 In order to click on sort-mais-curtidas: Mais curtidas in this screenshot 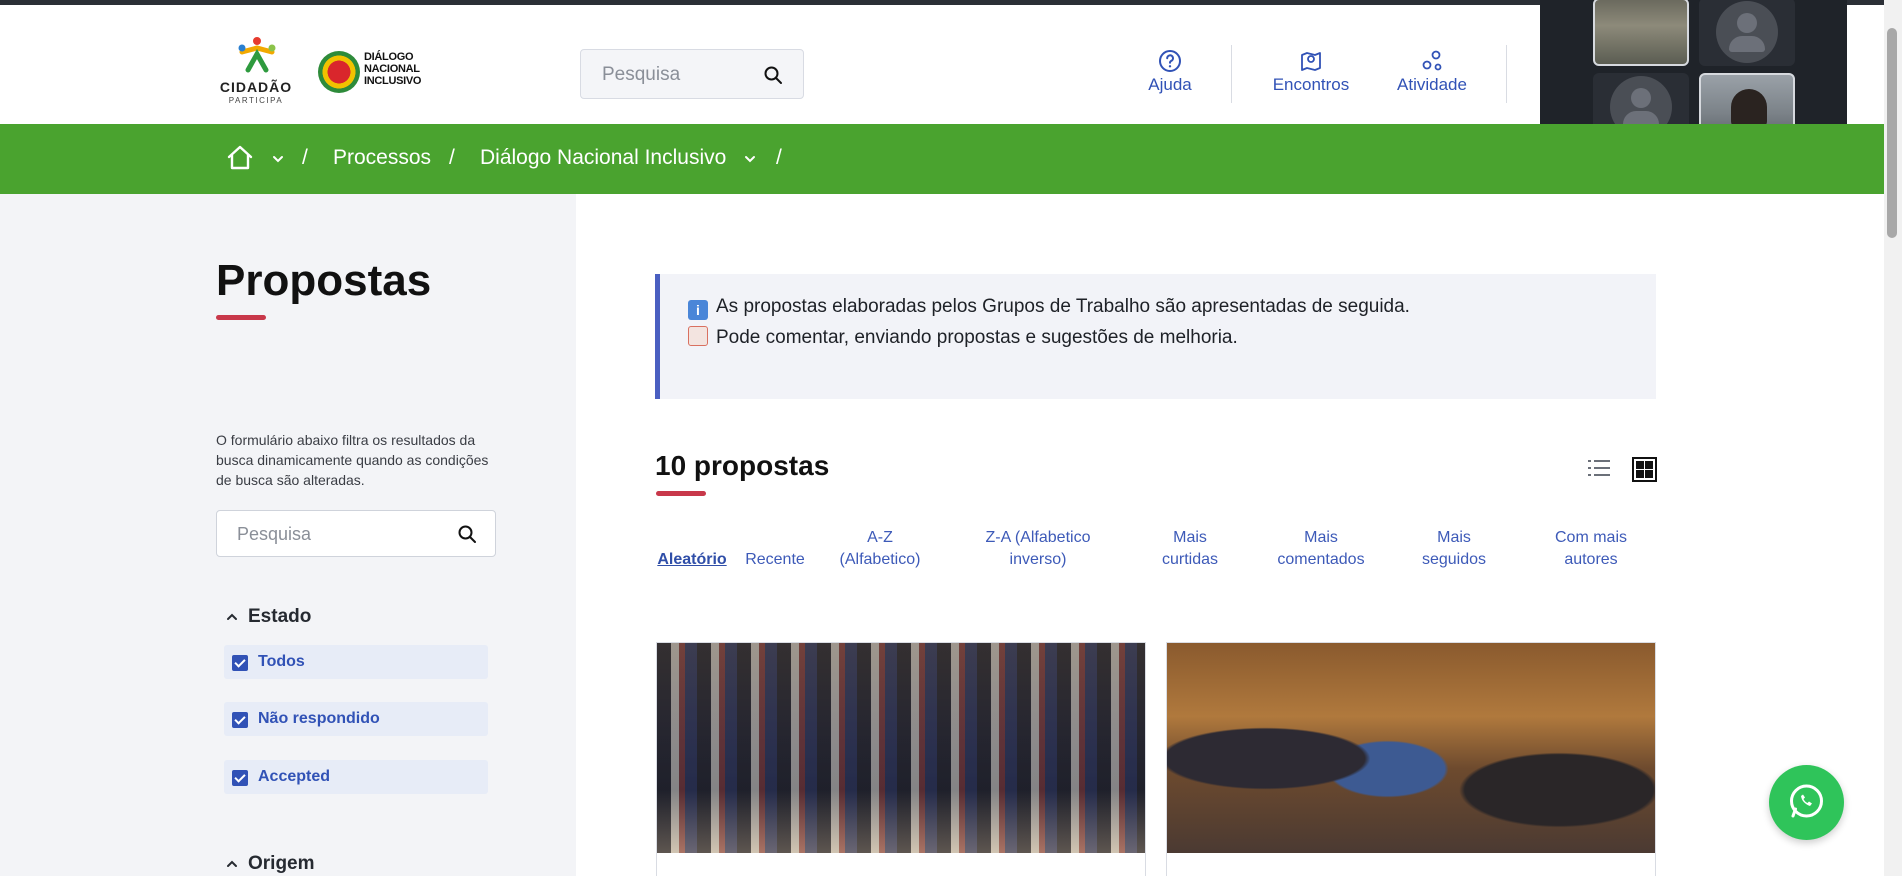, I will do `click(1190, 549)`.